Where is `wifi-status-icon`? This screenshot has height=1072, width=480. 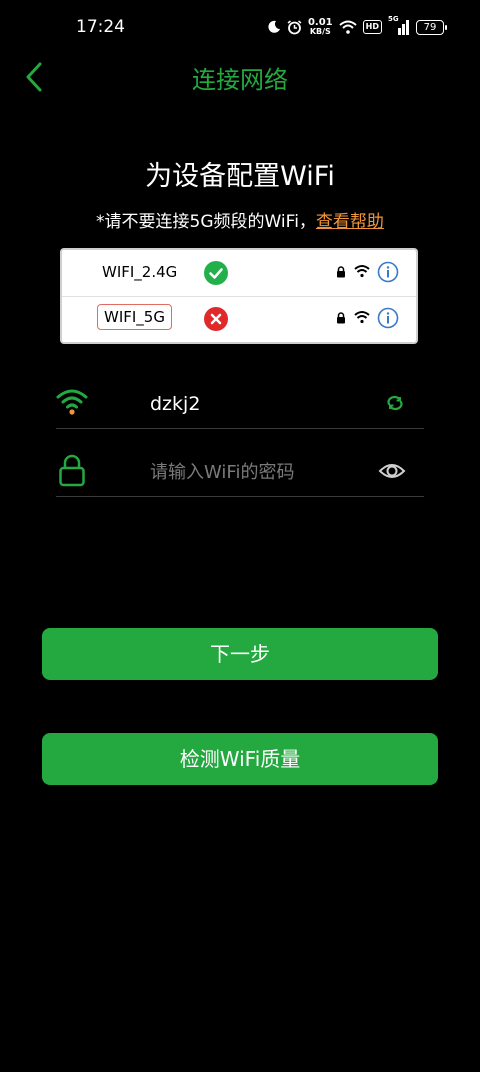 wifi-status-icon is located at coordinates (347, 27).